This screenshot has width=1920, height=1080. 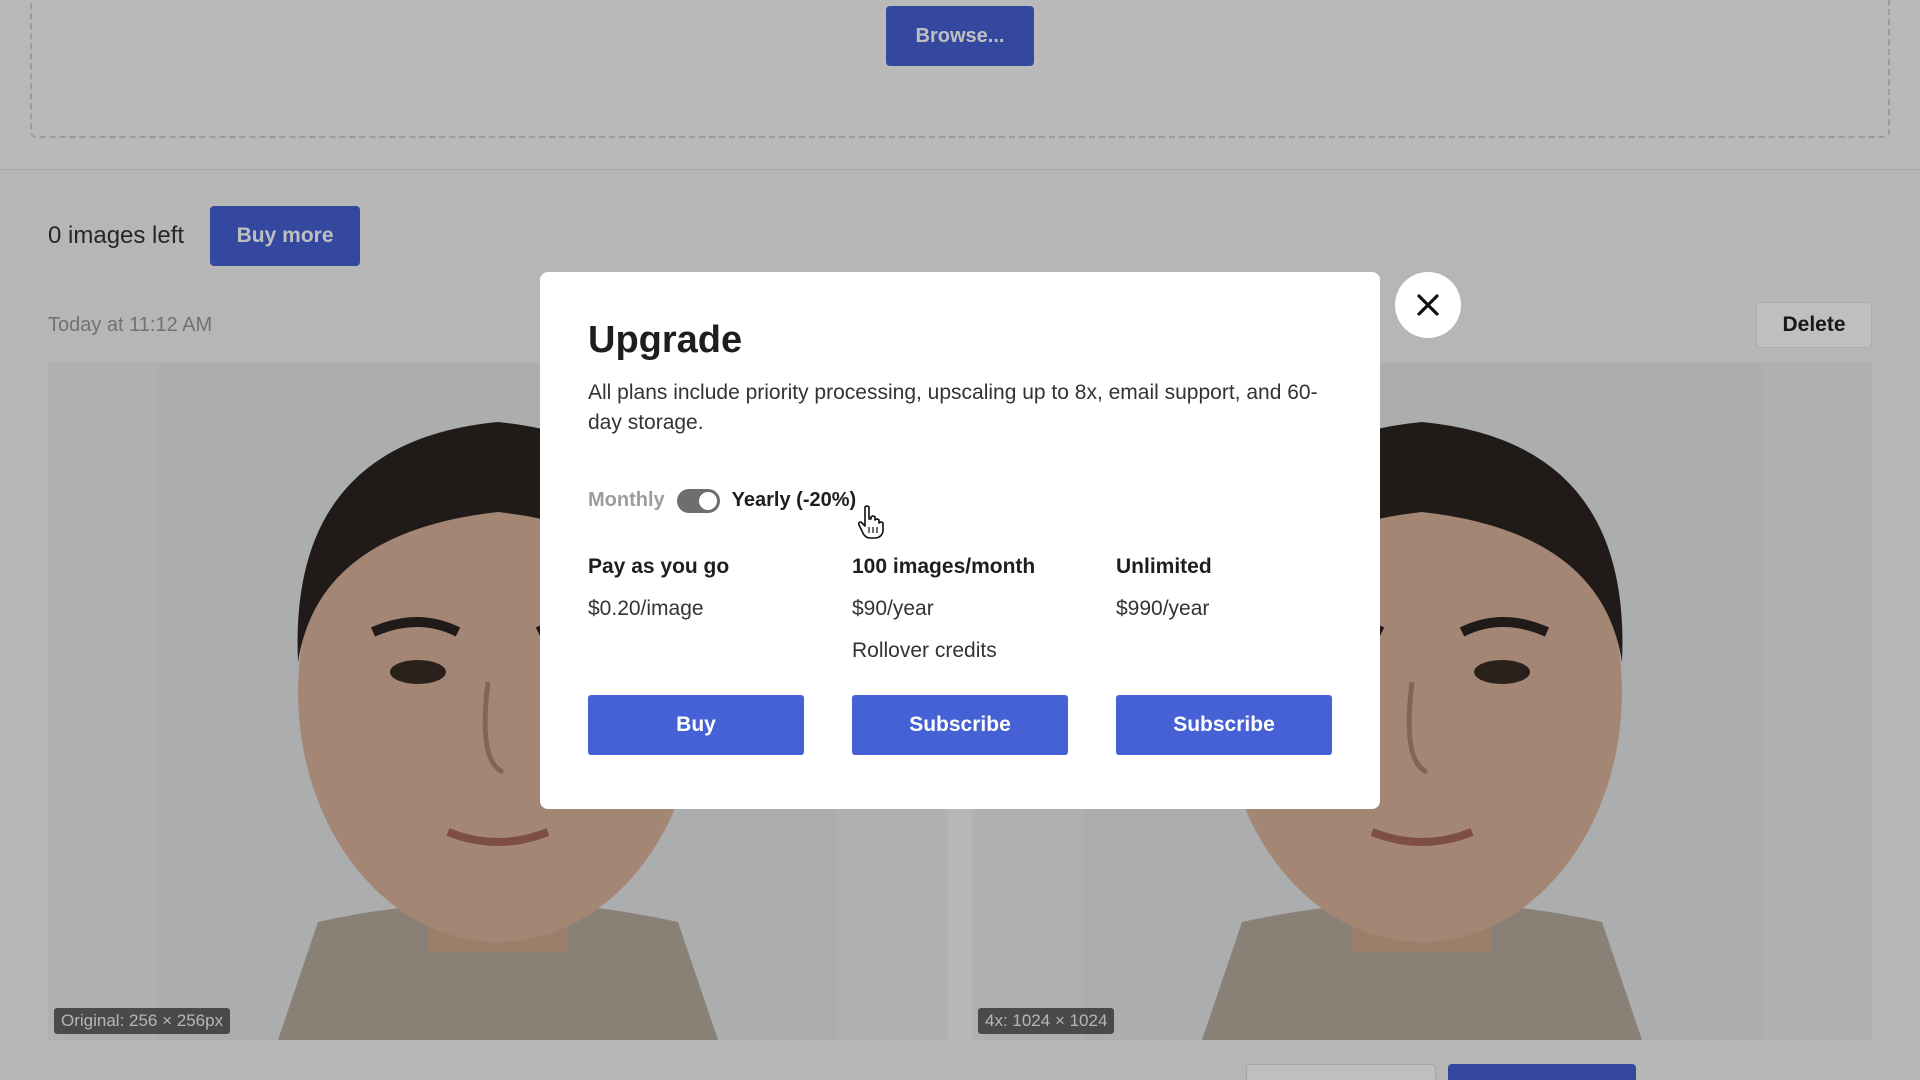 What do you see at coordinates (696, 724) in the screenshot?
I see `buy-button: Buy` at bounding box center [696, 724].